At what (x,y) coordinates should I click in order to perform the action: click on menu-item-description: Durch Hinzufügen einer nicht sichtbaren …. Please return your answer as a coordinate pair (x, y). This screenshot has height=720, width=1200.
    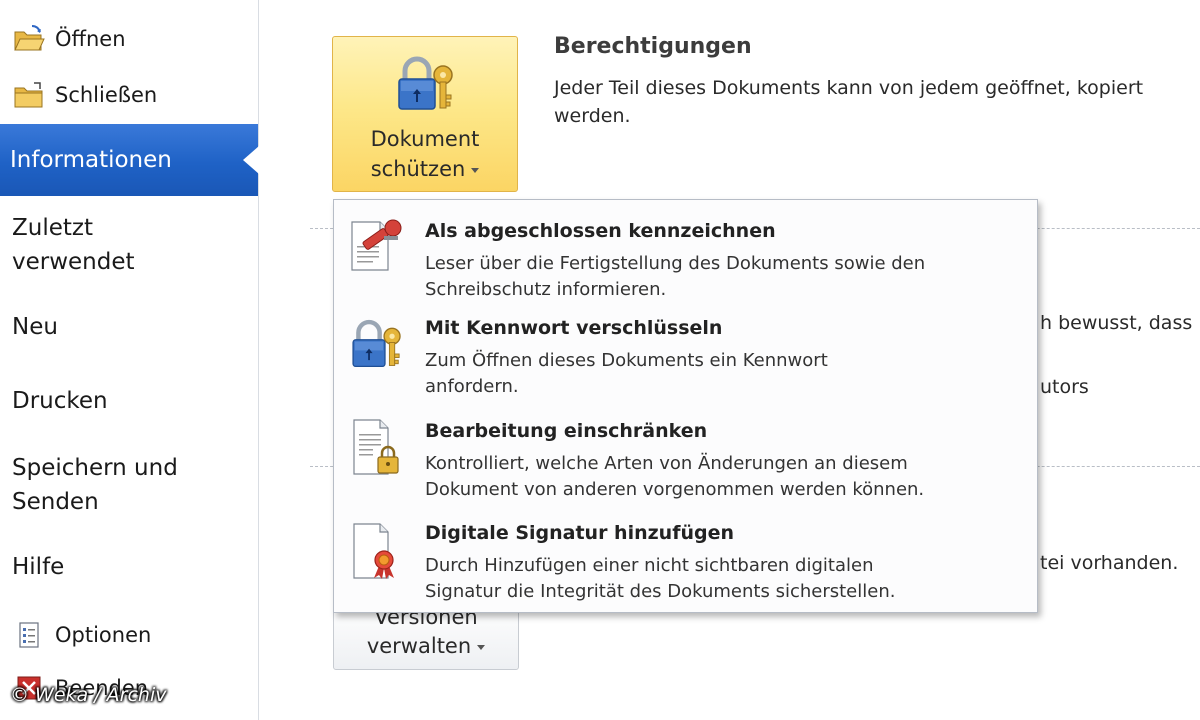
    Looking at the image, I should click on (649, 565).